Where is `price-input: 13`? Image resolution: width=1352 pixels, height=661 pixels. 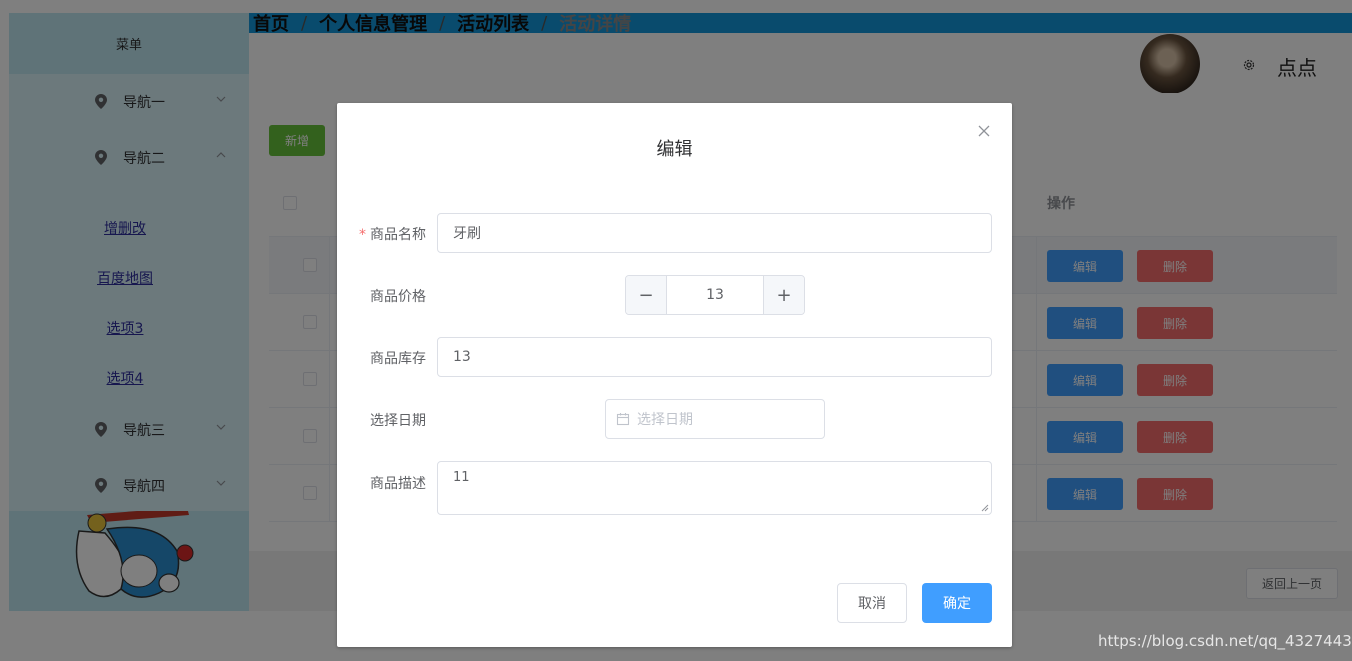
price-input: 13 is located at coordinates (715, 295).